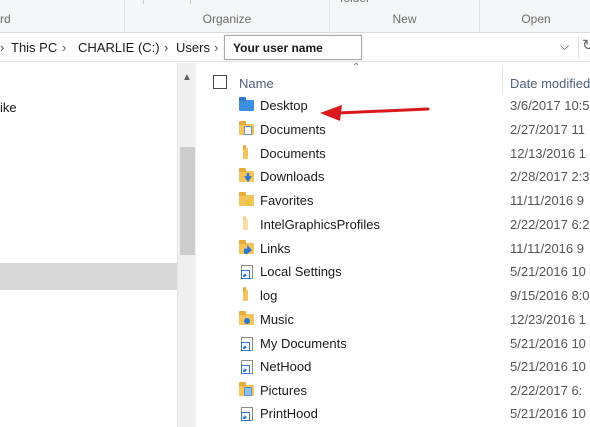 The image size is (590, 427). I want to click on file-name: log, so click(269, 295).